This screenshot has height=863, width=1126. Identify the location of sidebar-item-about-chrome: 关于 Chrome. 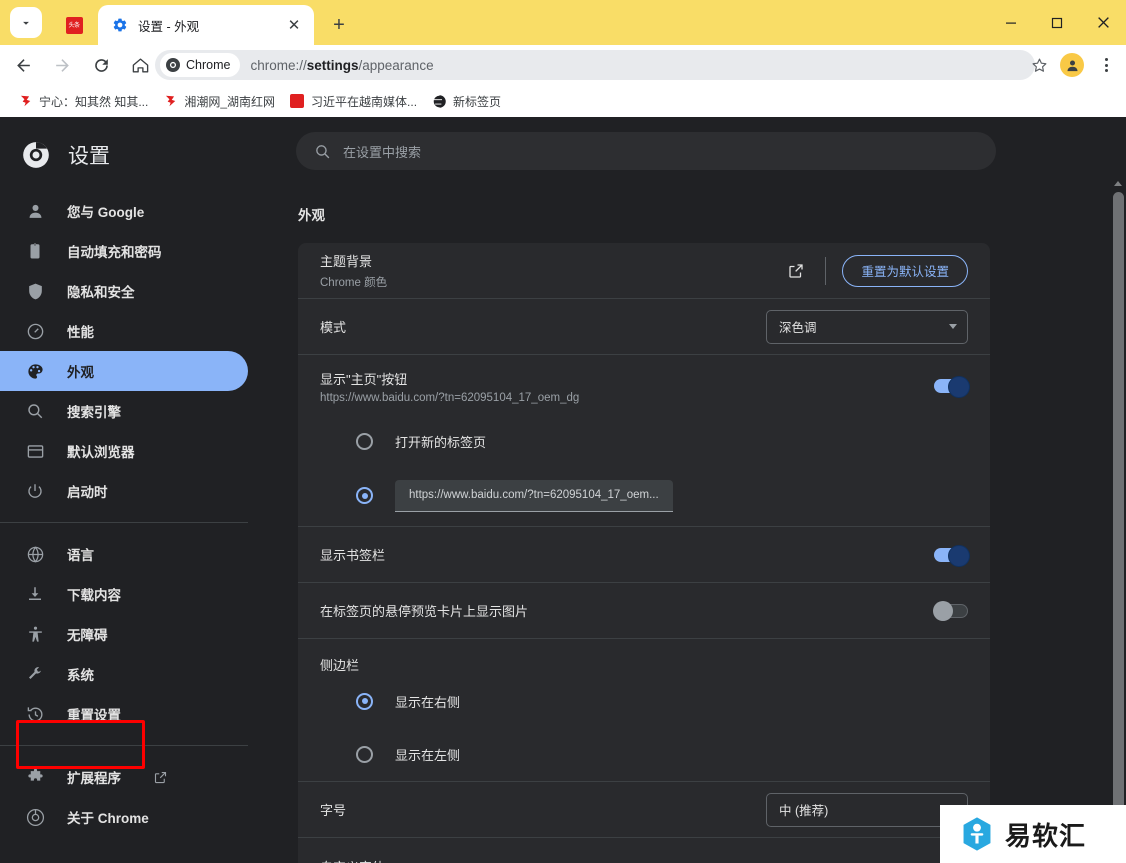
(124, 817).